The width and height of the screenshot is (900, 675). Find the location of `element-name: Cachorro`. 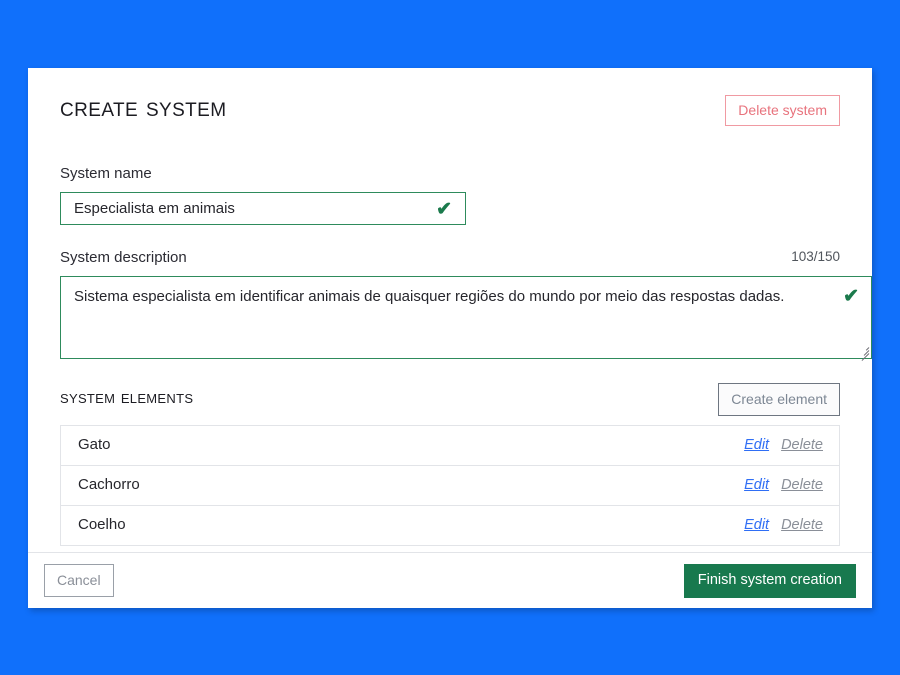

element-name: Cachorro is located at coordinates (109, 484).